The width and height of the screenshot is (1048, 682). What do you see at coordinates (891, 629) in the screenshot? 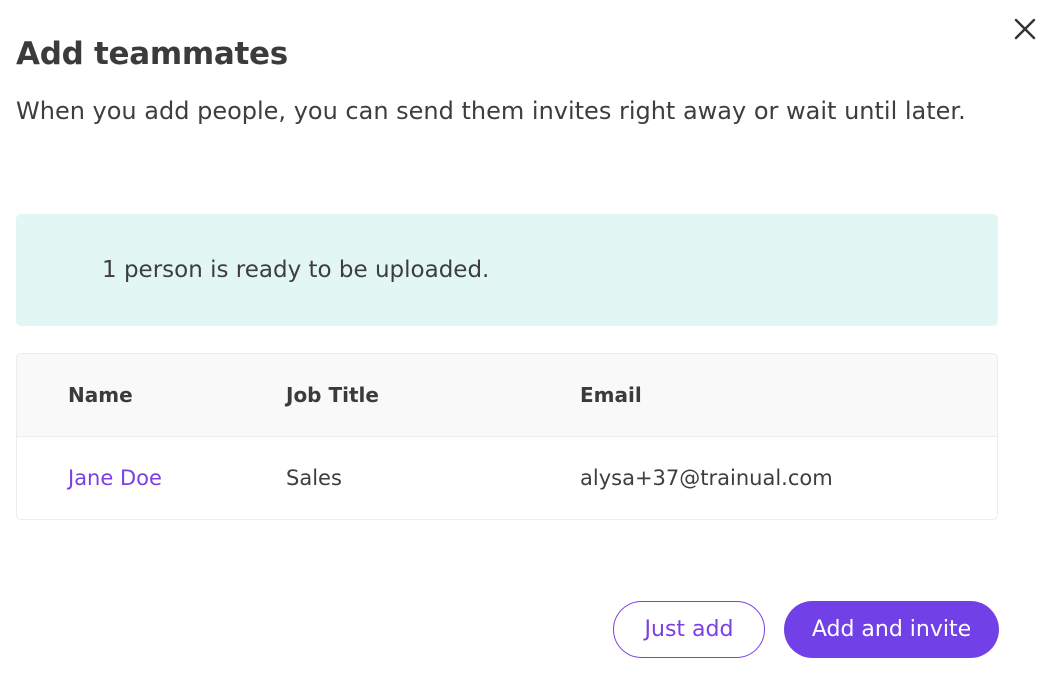
I see `add-and-invite-button: Add and invite` at bounding box center [891, 629].